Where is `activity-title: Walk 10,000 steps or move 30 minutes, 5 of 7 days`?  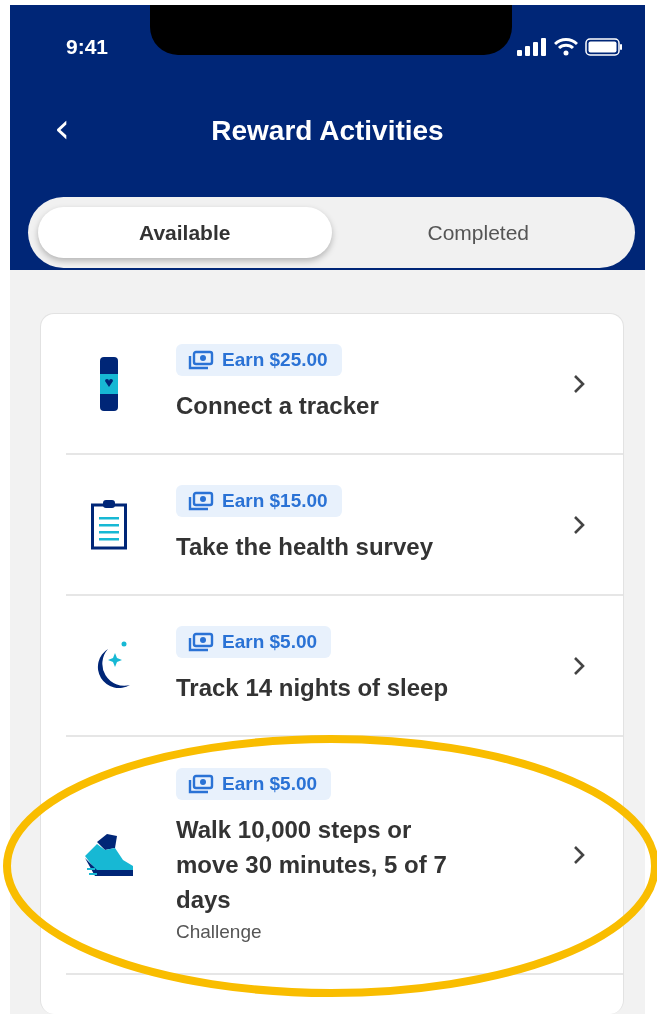 activity-title: Walk 10,000 steps or move 30 minutes, 5 of 7 days is located at coordinates (312, 864).